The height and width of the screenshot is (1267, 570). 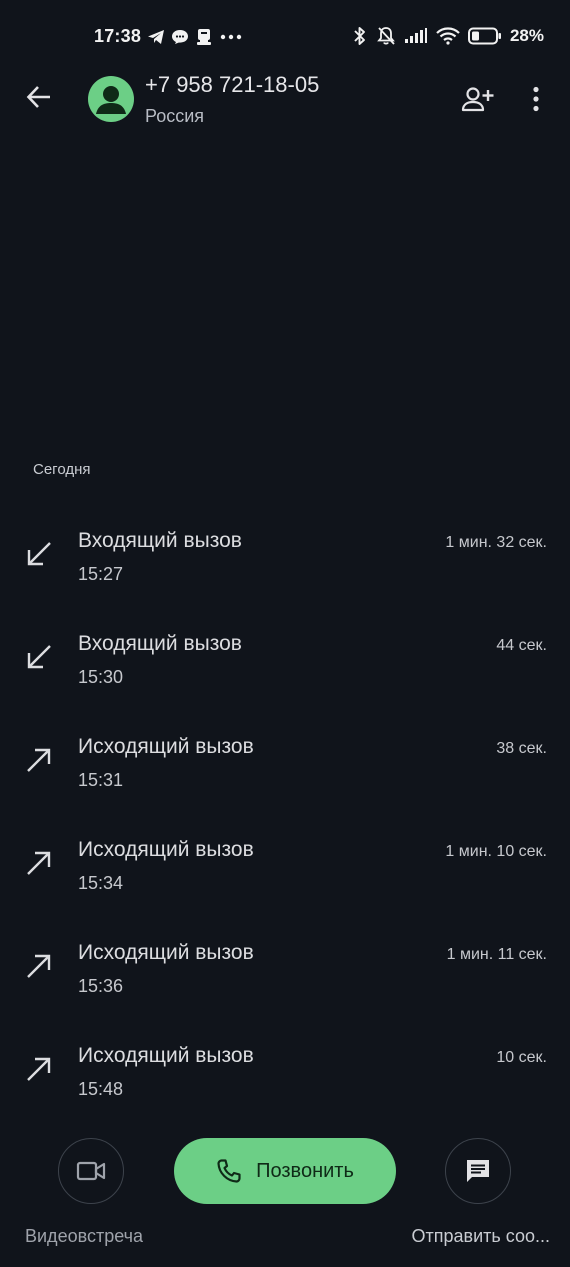 I want to click on section-heading-today: Сегодня, so click(x=62, y=469).